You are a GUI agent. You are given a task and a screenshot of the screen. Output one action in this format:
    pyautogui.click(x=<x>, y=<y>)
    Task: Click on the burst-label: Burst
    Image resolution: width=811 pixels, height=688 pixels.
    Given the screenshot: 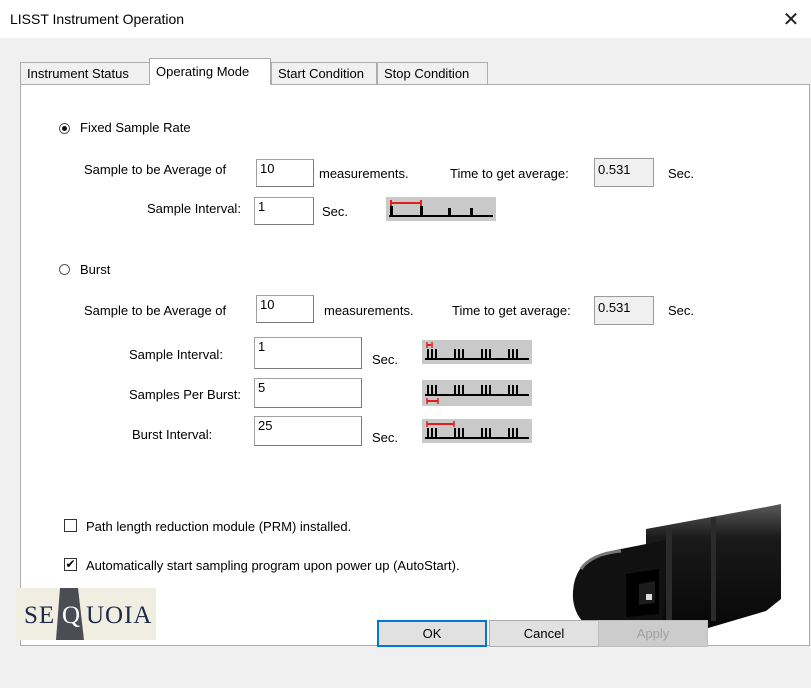 What is the action you would take?
    pyautogui.click(x=95, y=269)
    